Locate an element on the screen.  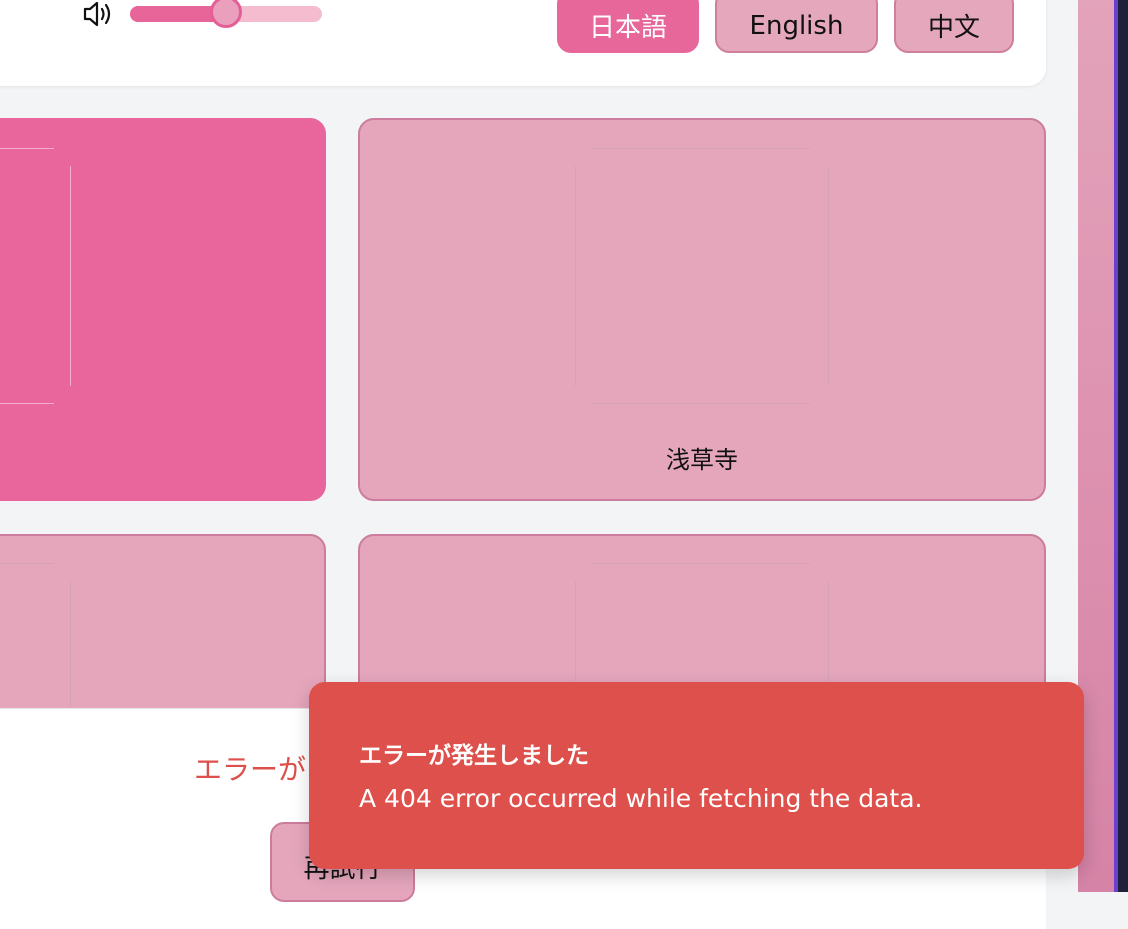
error-message: エラーが is located at coordinates (250, 769).